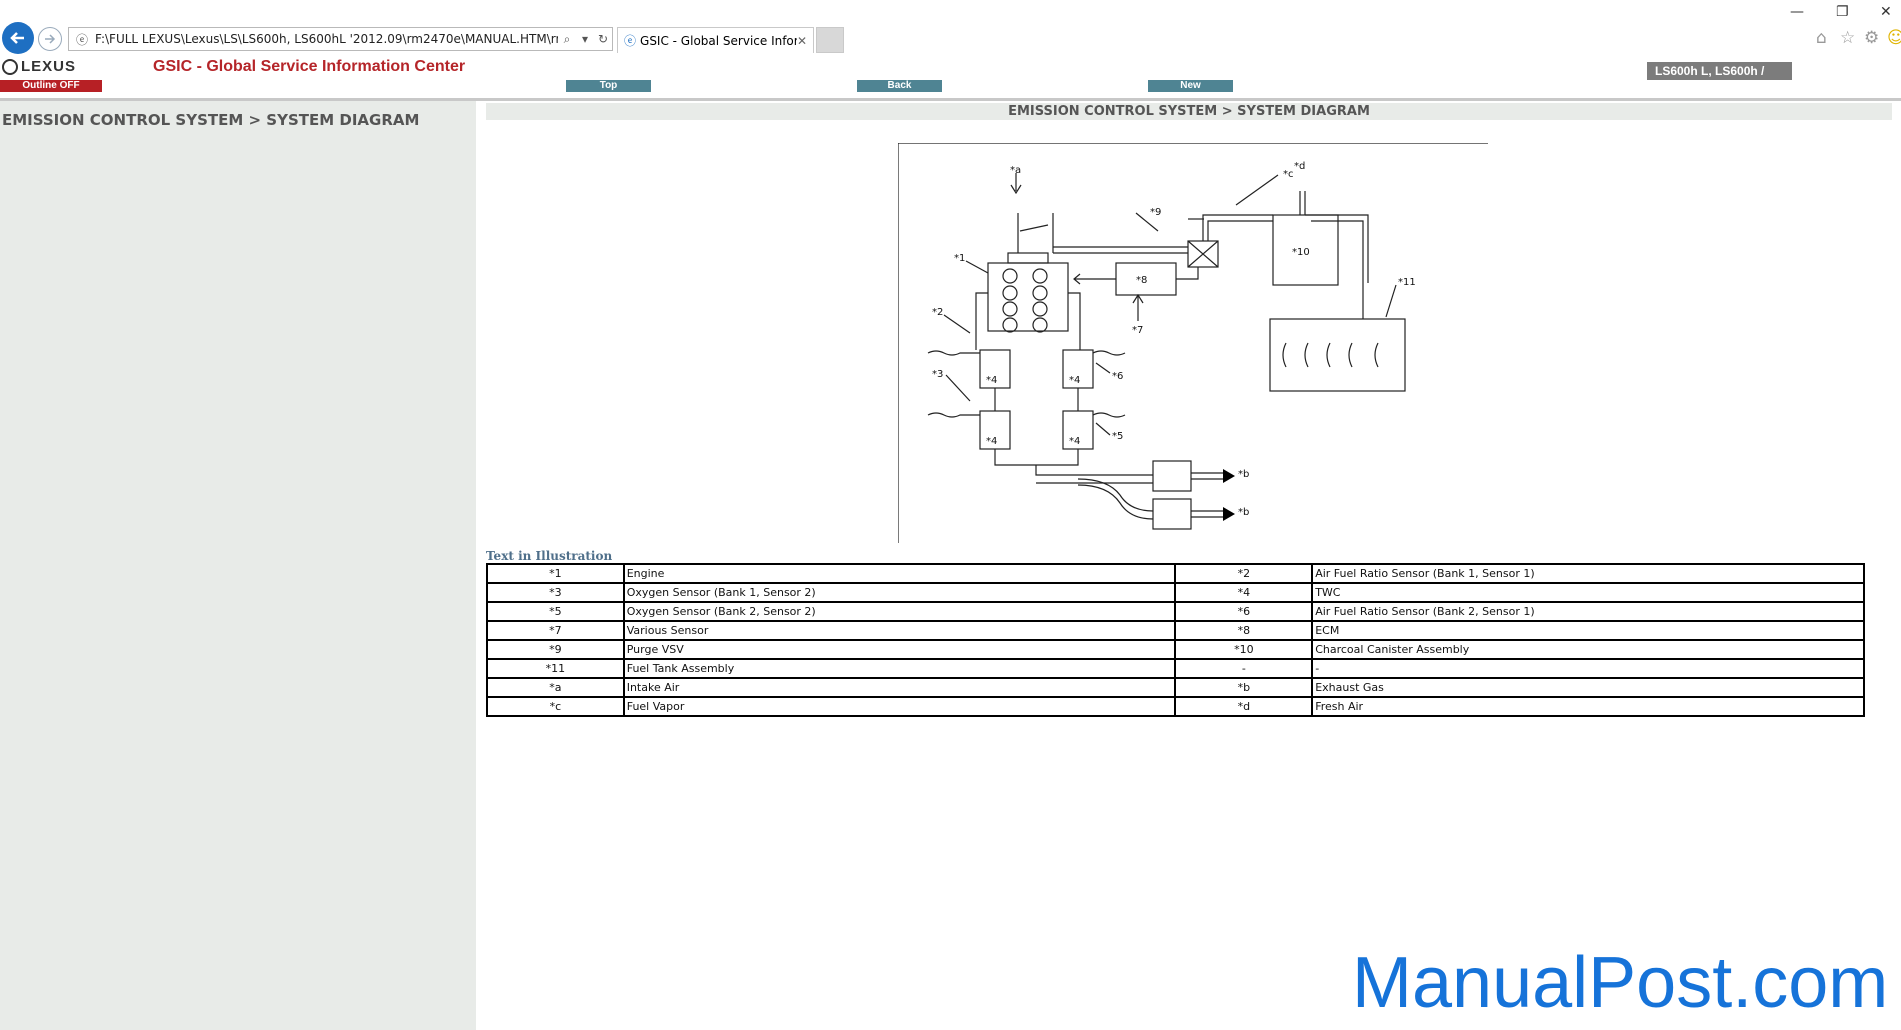 The height and width of the screenshot is (1030, 1901). I want to click on minimize-icon: —, so click(1797, 12).